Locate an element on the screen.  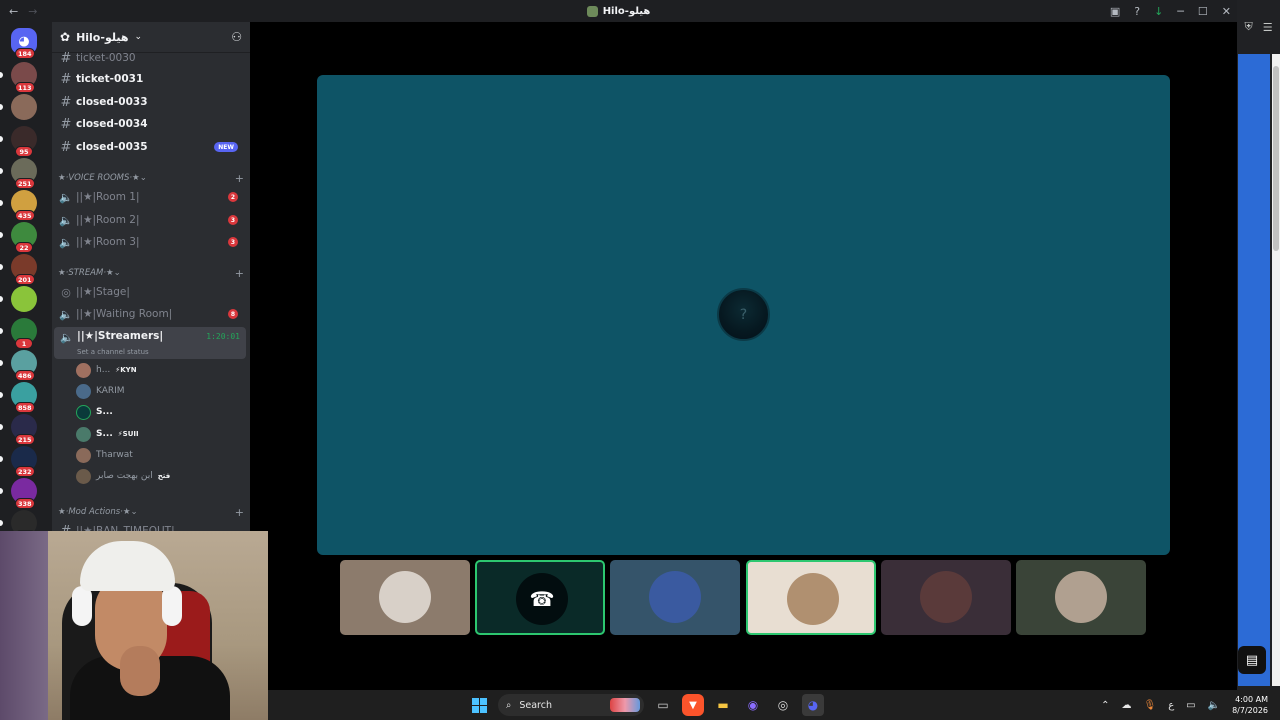
chrome-icon: ◎ is located at coordinates (783, 705).